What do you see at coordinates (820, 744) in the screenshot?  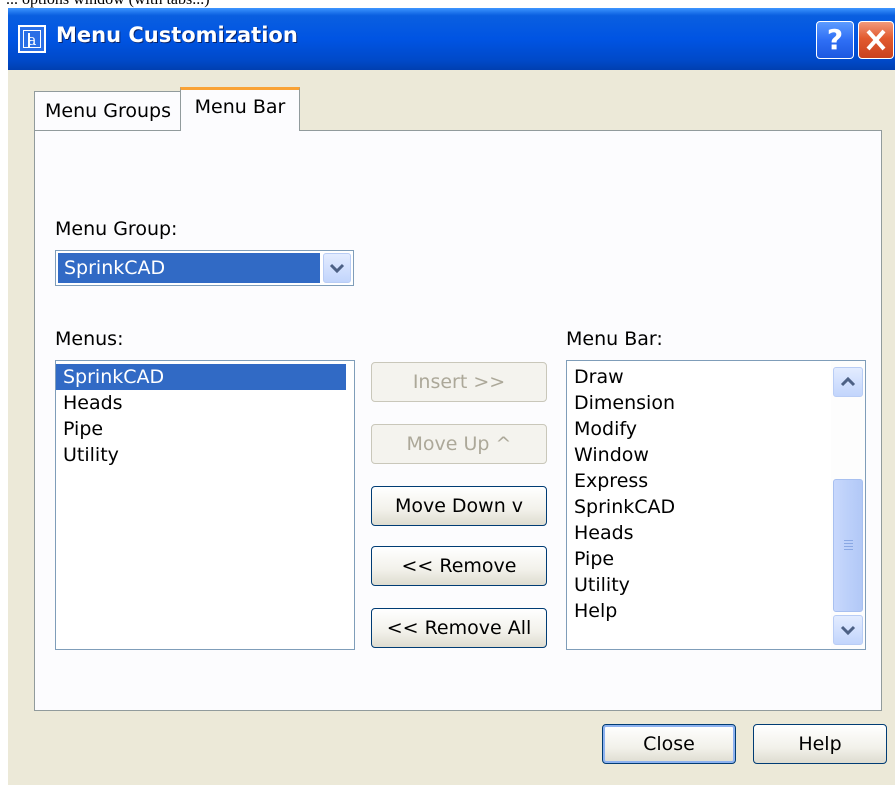 I see `help-button: Help` at bounding box center [820, 744].